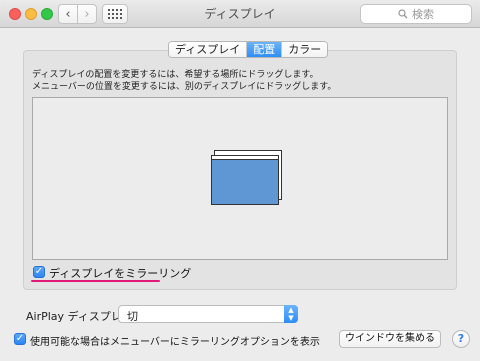  Describe the element at coordinates (184, 87) in the screenshot. I see `instruction-line-2: メニューバーの位置を変更するには、別のディスプレイにドラッグします。` at that location.